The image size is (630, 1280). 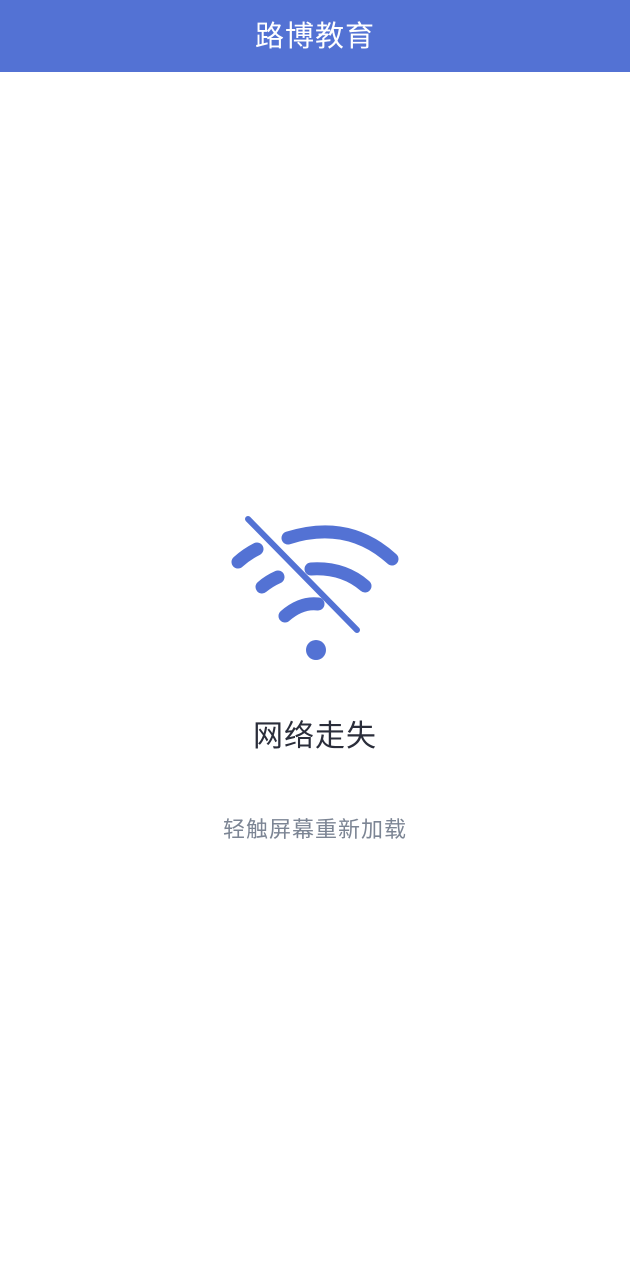 What do you see at coordinates (315, 736) in the screenshot?
I see `error-title: 网络走失` at bounding box center [315, 736].